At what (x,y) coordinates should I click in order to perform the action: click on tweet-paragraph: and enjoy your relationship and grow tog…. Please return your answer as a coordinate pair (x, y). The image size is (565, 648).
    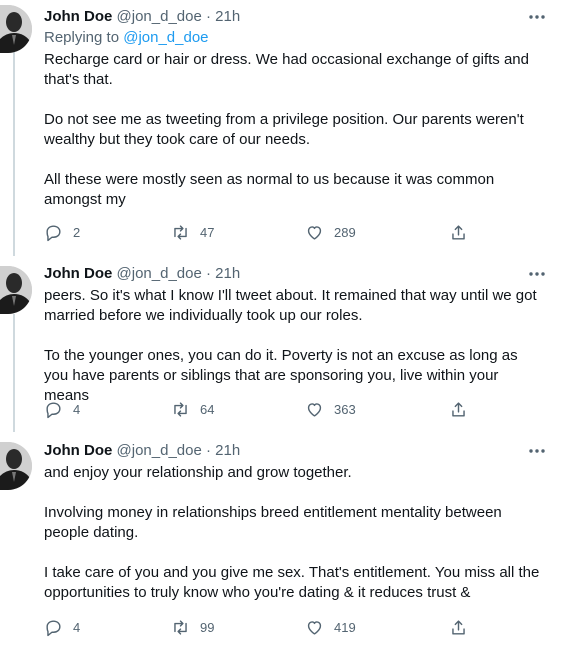
    Looking at the image, I should click on (198, 472).